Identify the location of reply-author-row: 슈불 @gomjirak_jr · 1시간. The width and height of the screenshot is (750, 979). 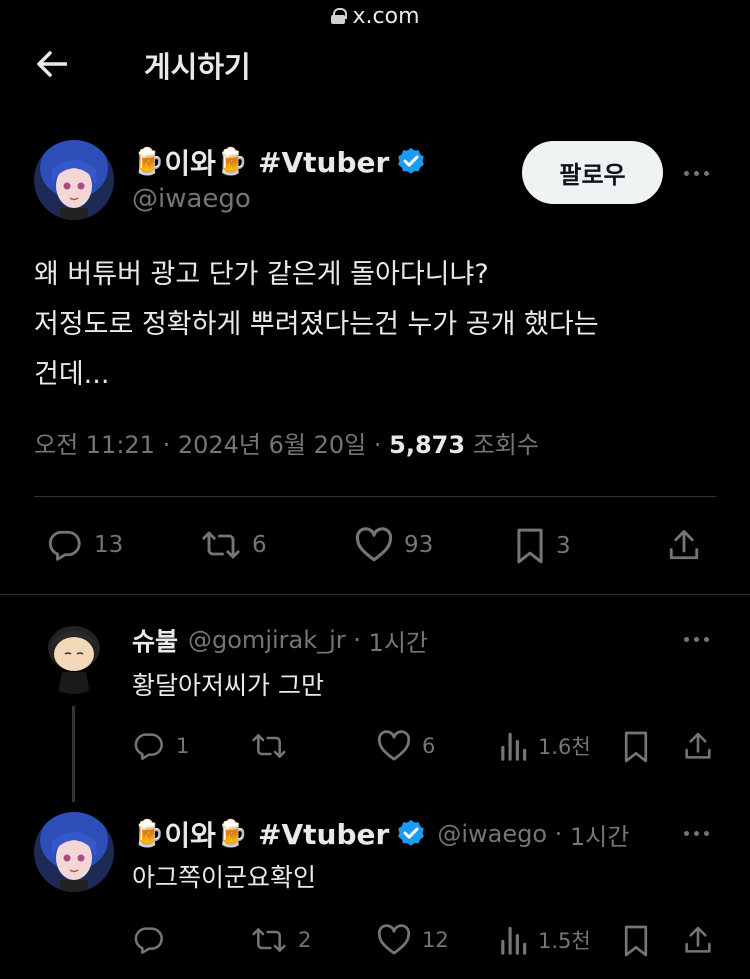
(280, 640).